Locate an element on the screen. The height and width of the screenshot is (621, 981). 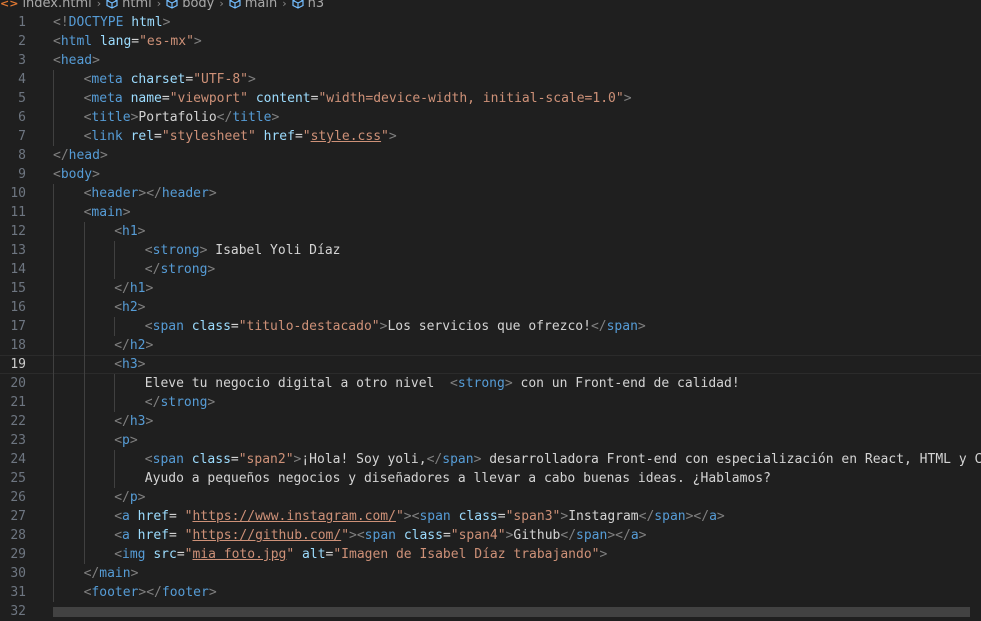
line-number: 27 is located at coordinates (18, 516).